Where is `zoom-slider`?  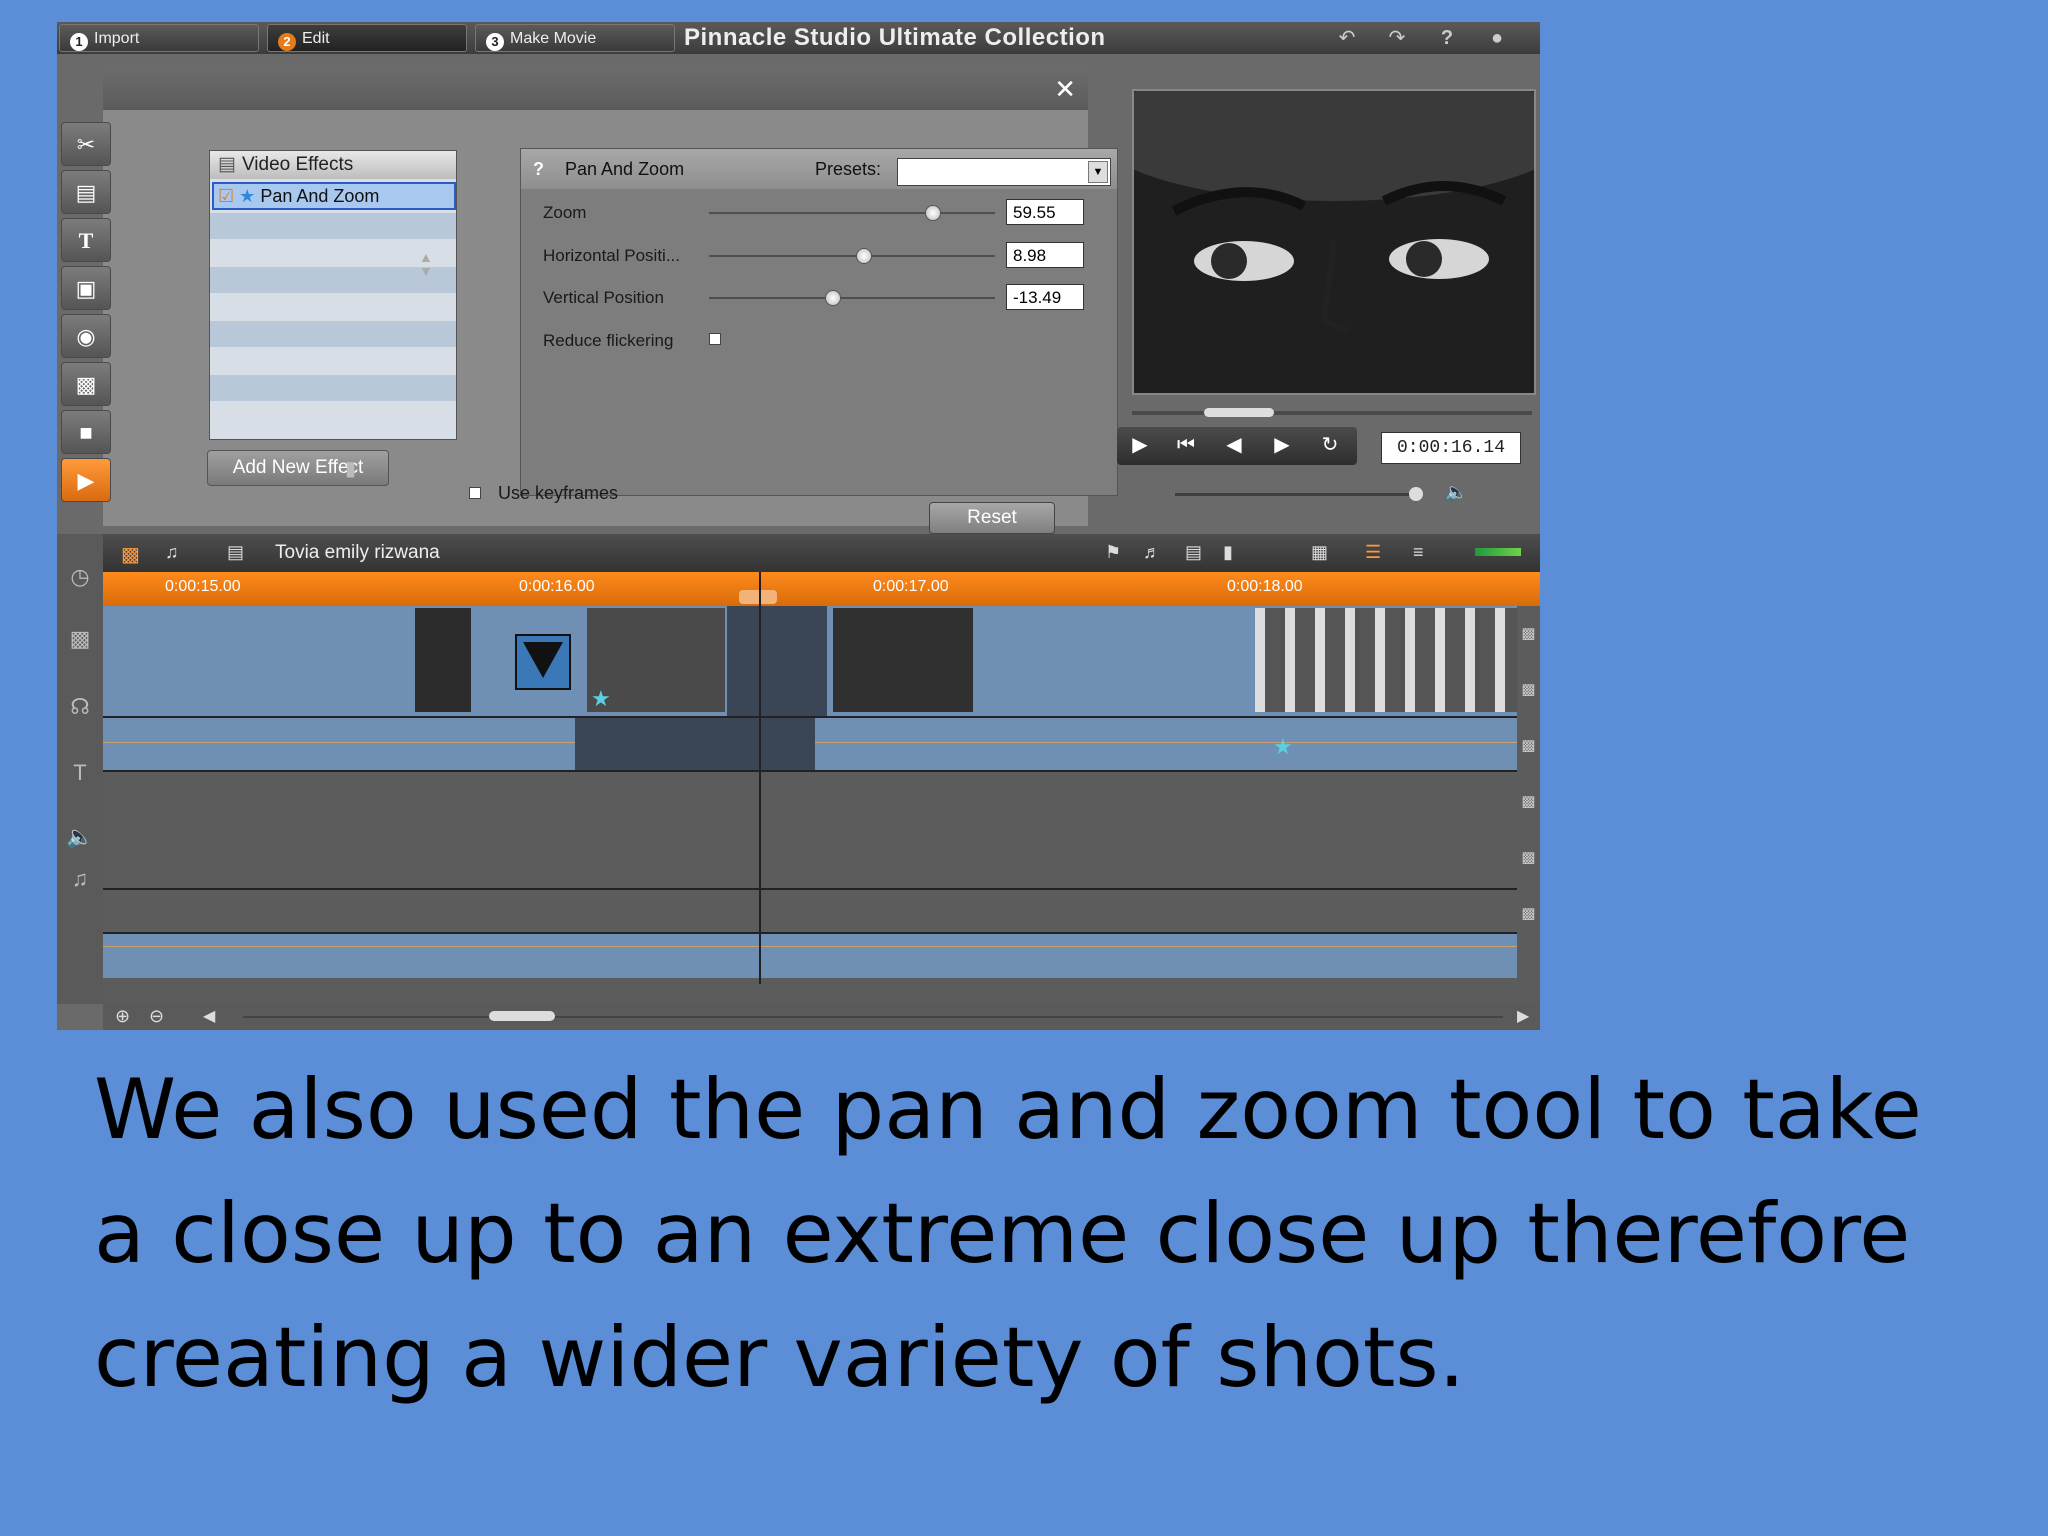 zoom-slider is located at coordinates (852, 213).